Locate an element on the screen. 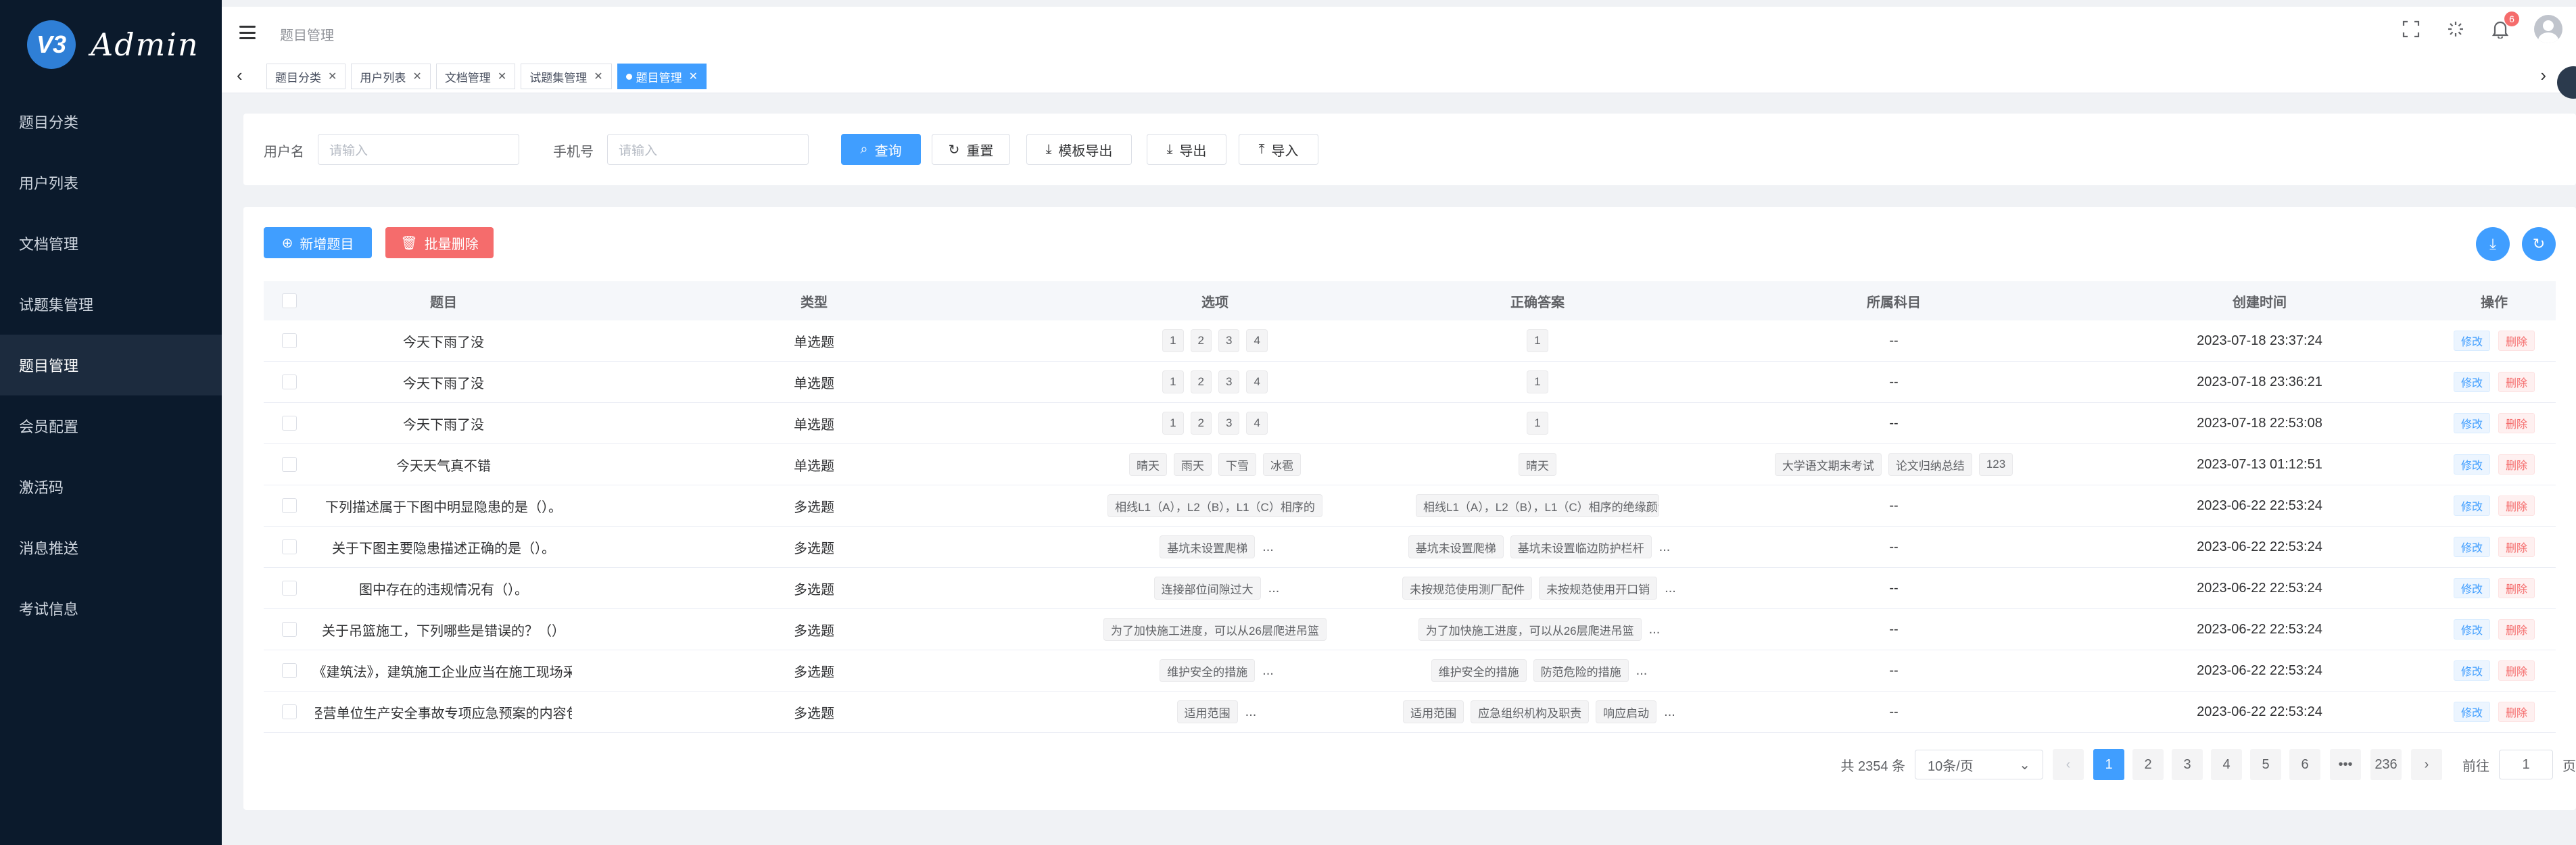 This screenshot has height=845, width=2576. tab-tag: 题目分类 ✕ is located at coordinates (306, 77).